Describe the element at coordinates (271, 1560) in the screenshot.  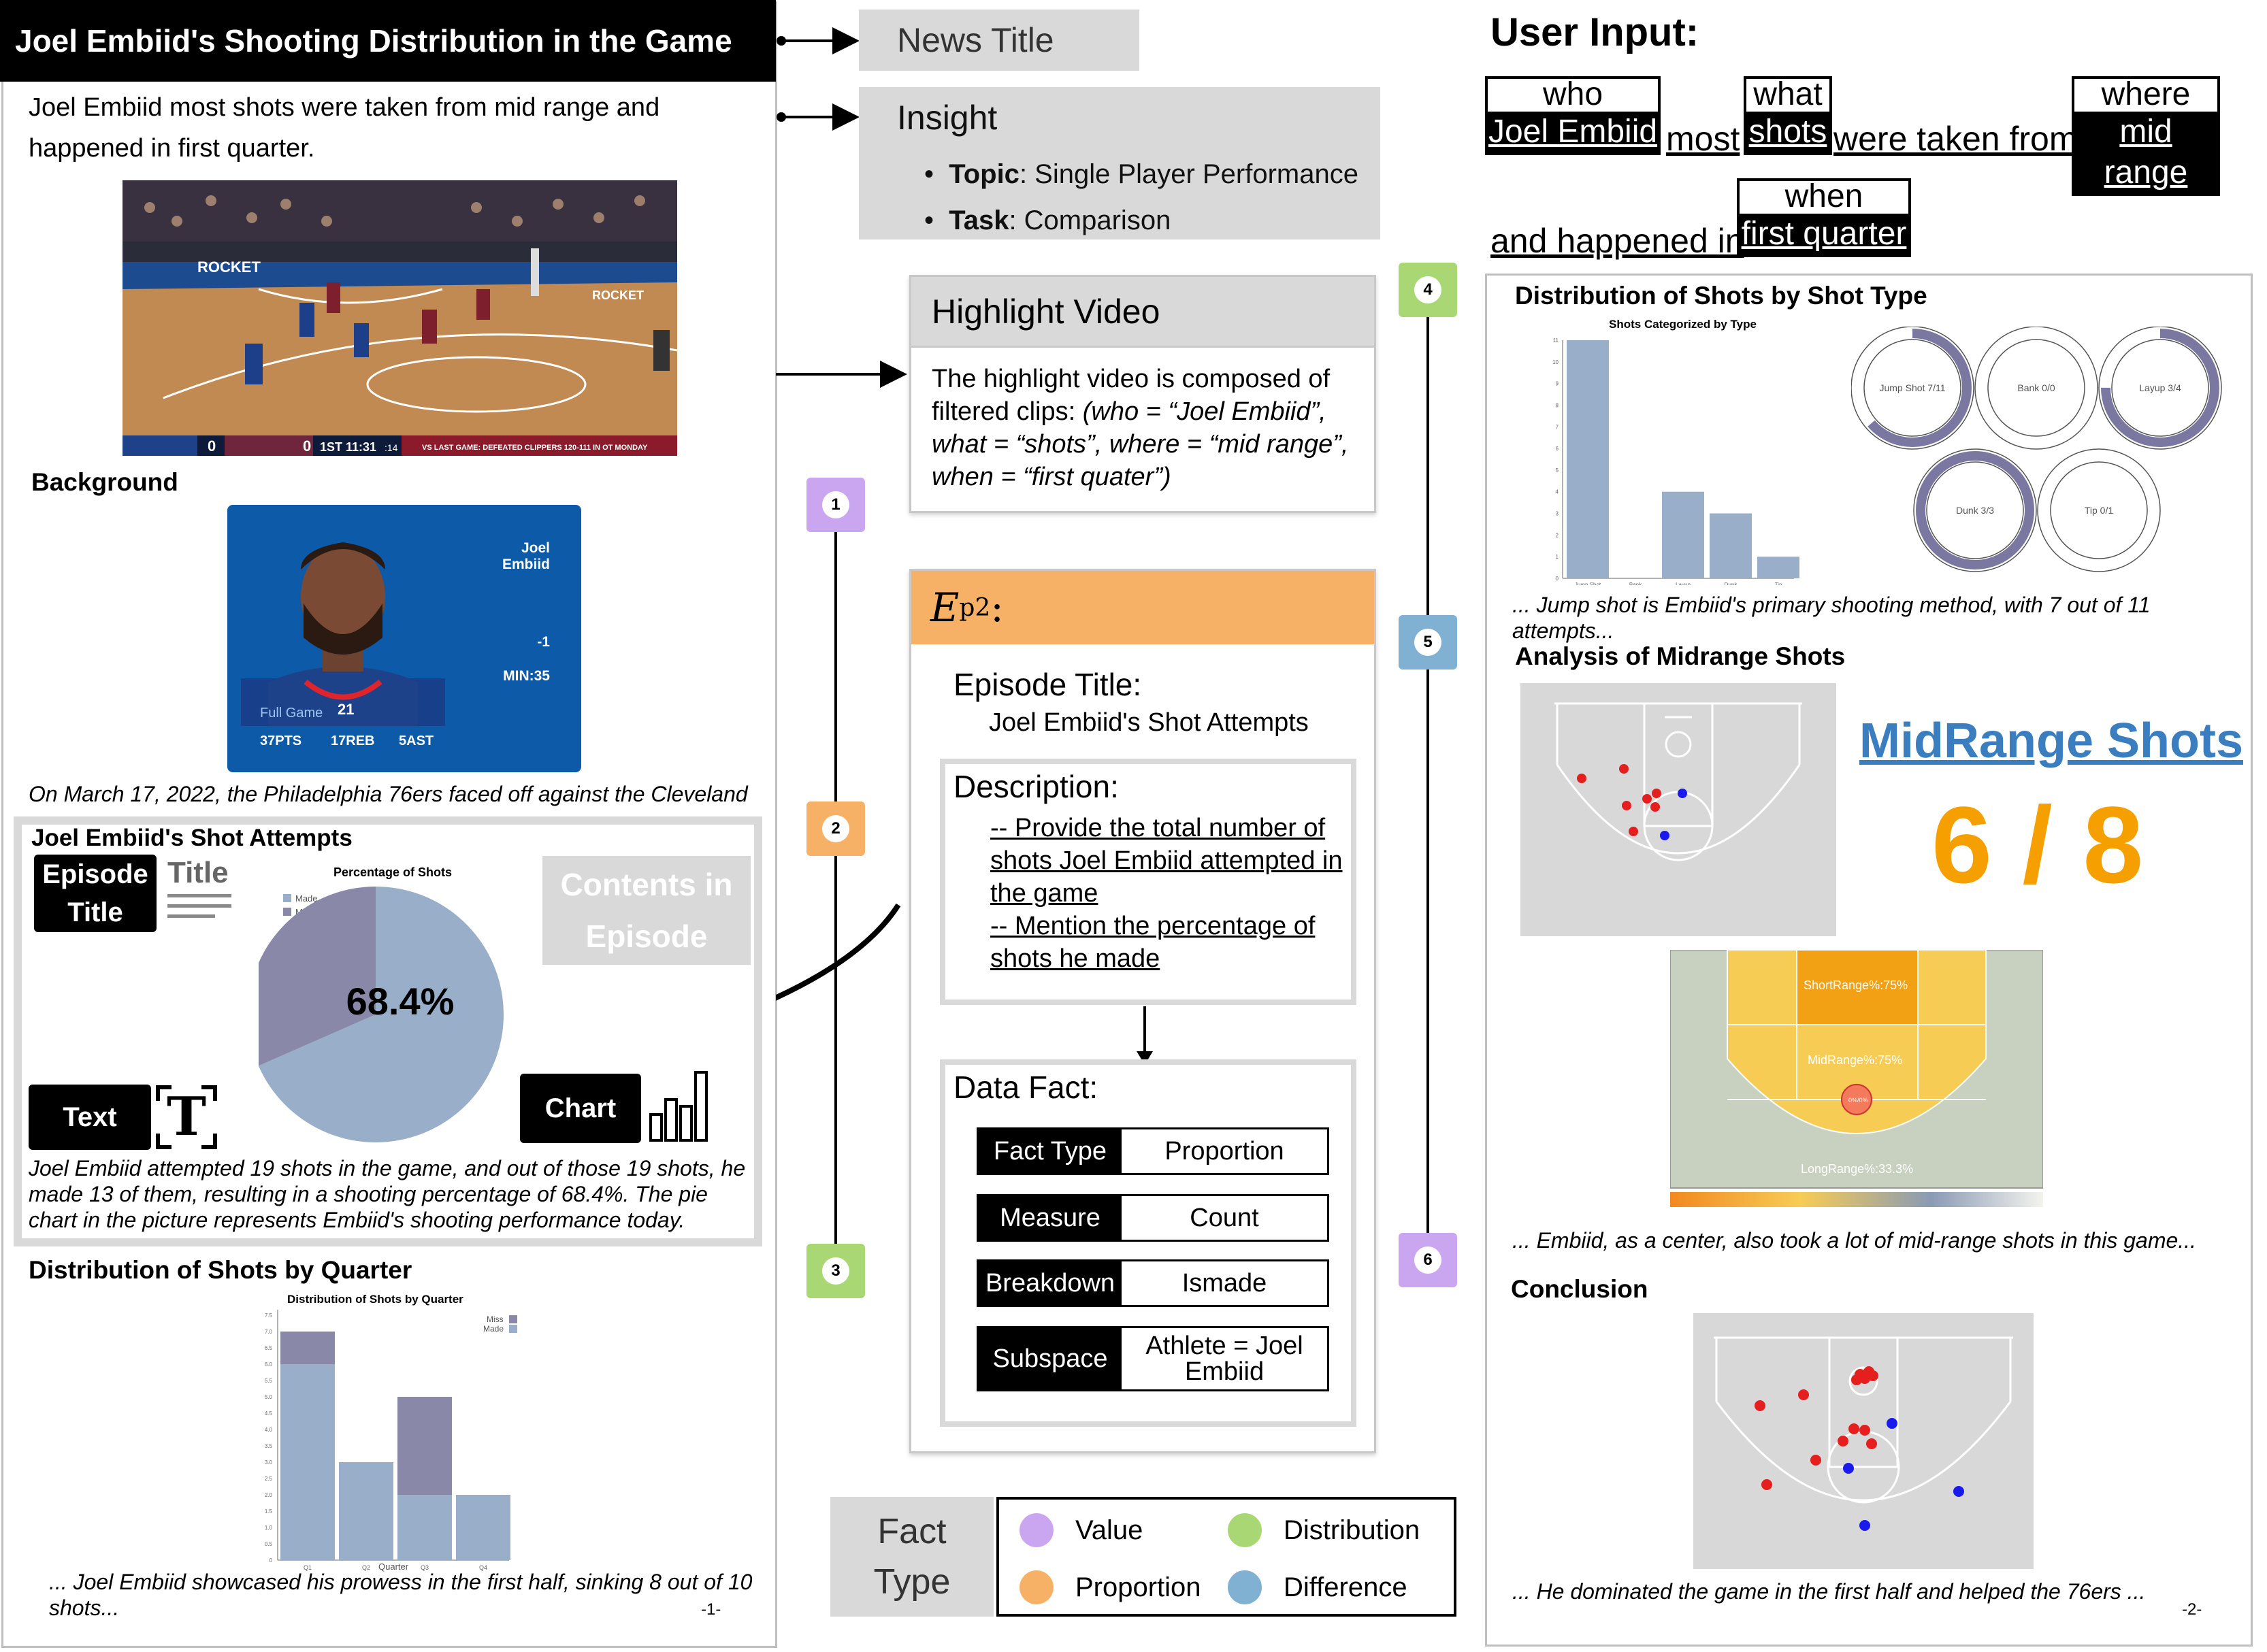
I see `quarter-y-tick: 0` at that location.